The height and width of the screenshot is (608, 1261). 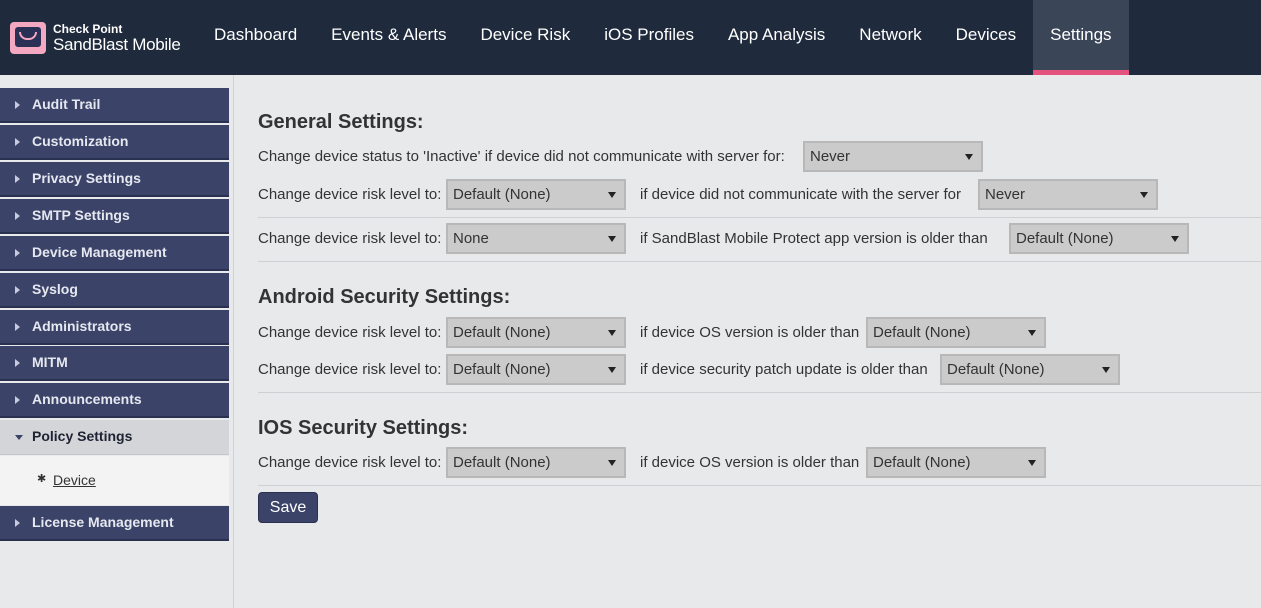 What do you see at coordinates (341, 122) in the screenshot?
I see `general-settings-title: General Settings:` at bounding box center [341, 122].